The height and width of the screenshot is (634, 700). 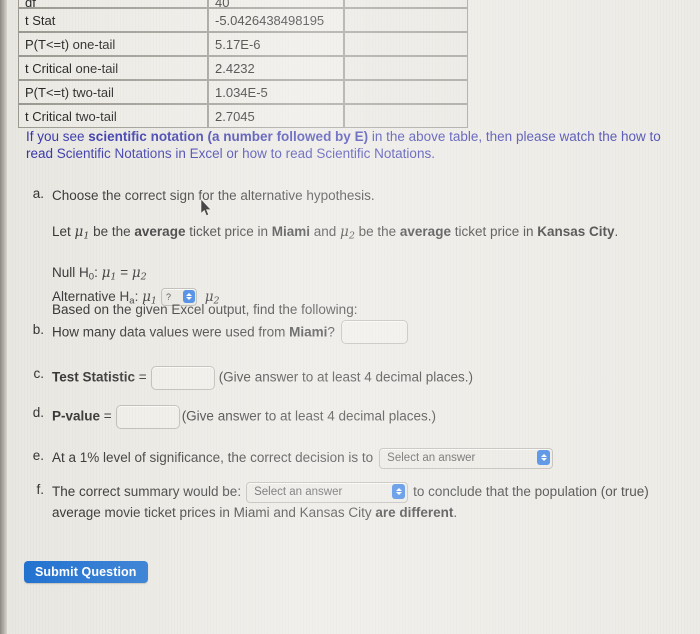 I want to click on decision-select: Select an answer, so click(x=466, y=458).